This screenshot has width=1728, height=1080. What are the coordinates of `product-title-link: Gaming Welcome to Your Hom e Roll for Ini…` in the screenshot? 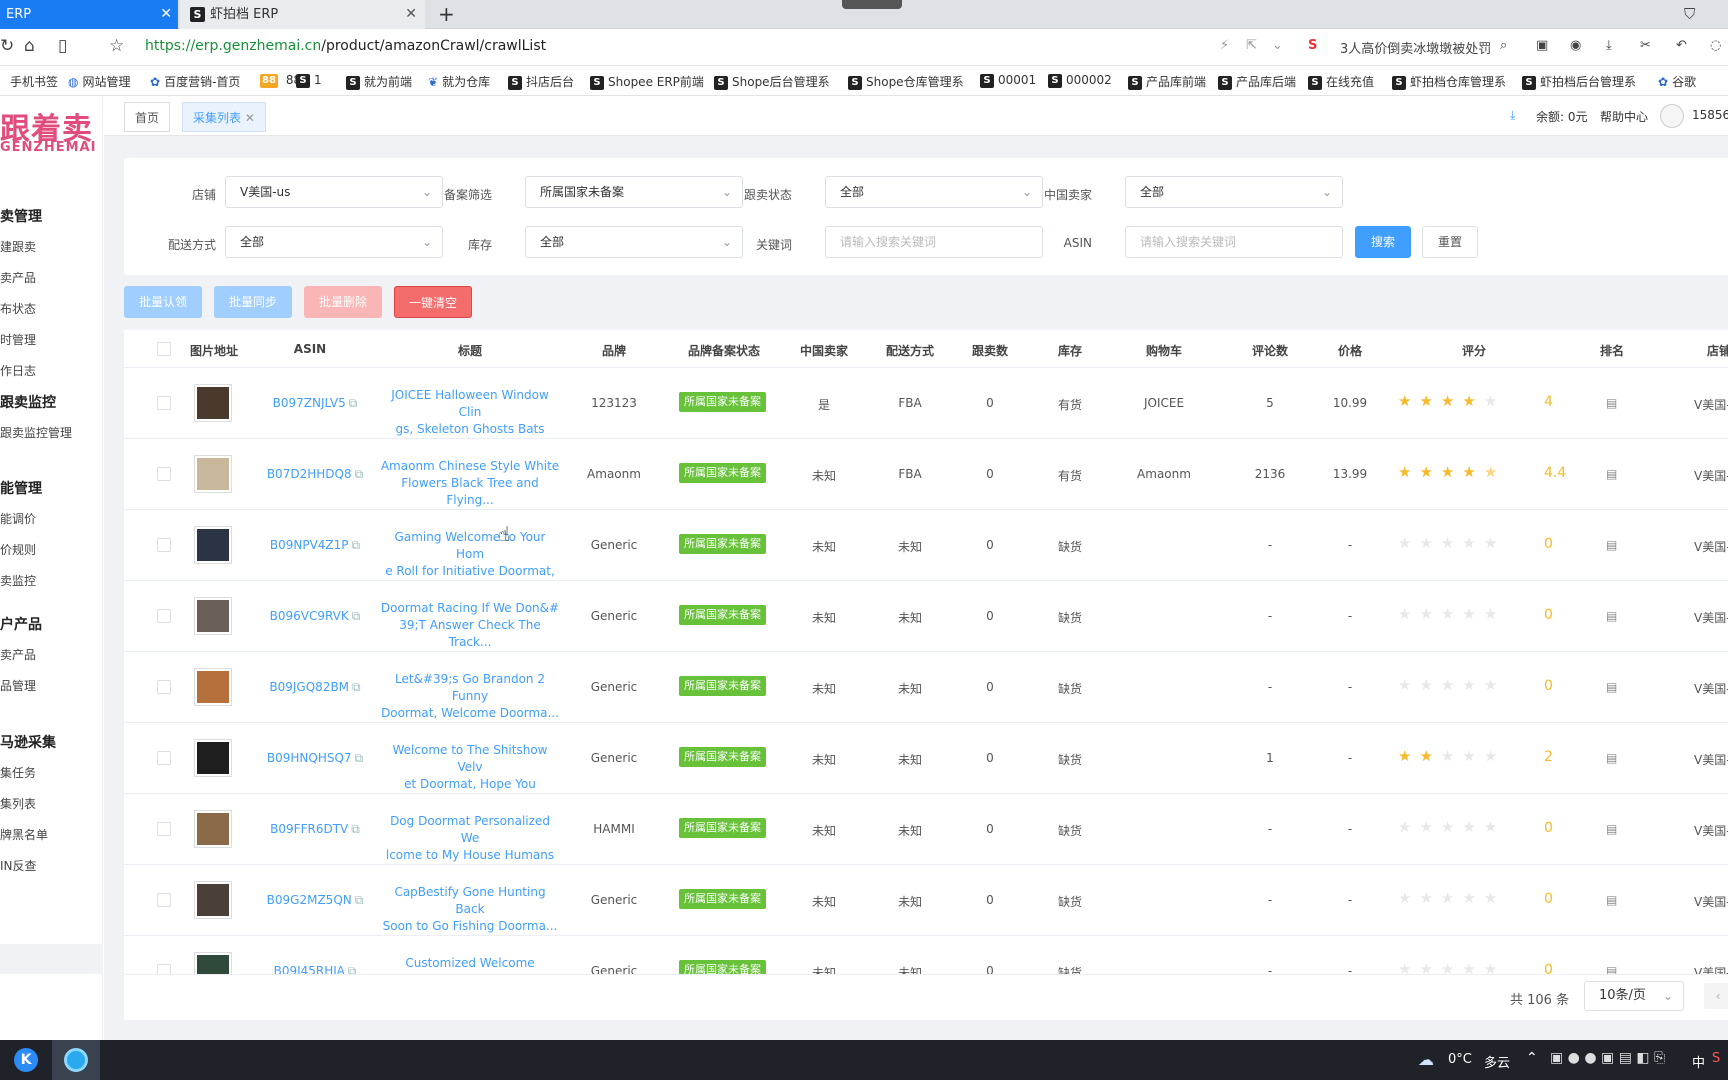 It's located at (470, 554).